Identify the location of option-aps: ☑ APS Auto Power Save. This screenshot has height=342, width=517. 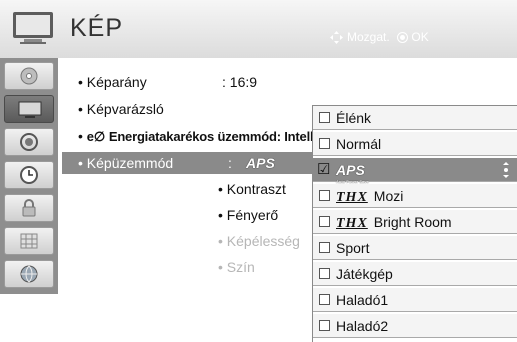
(415, 171).